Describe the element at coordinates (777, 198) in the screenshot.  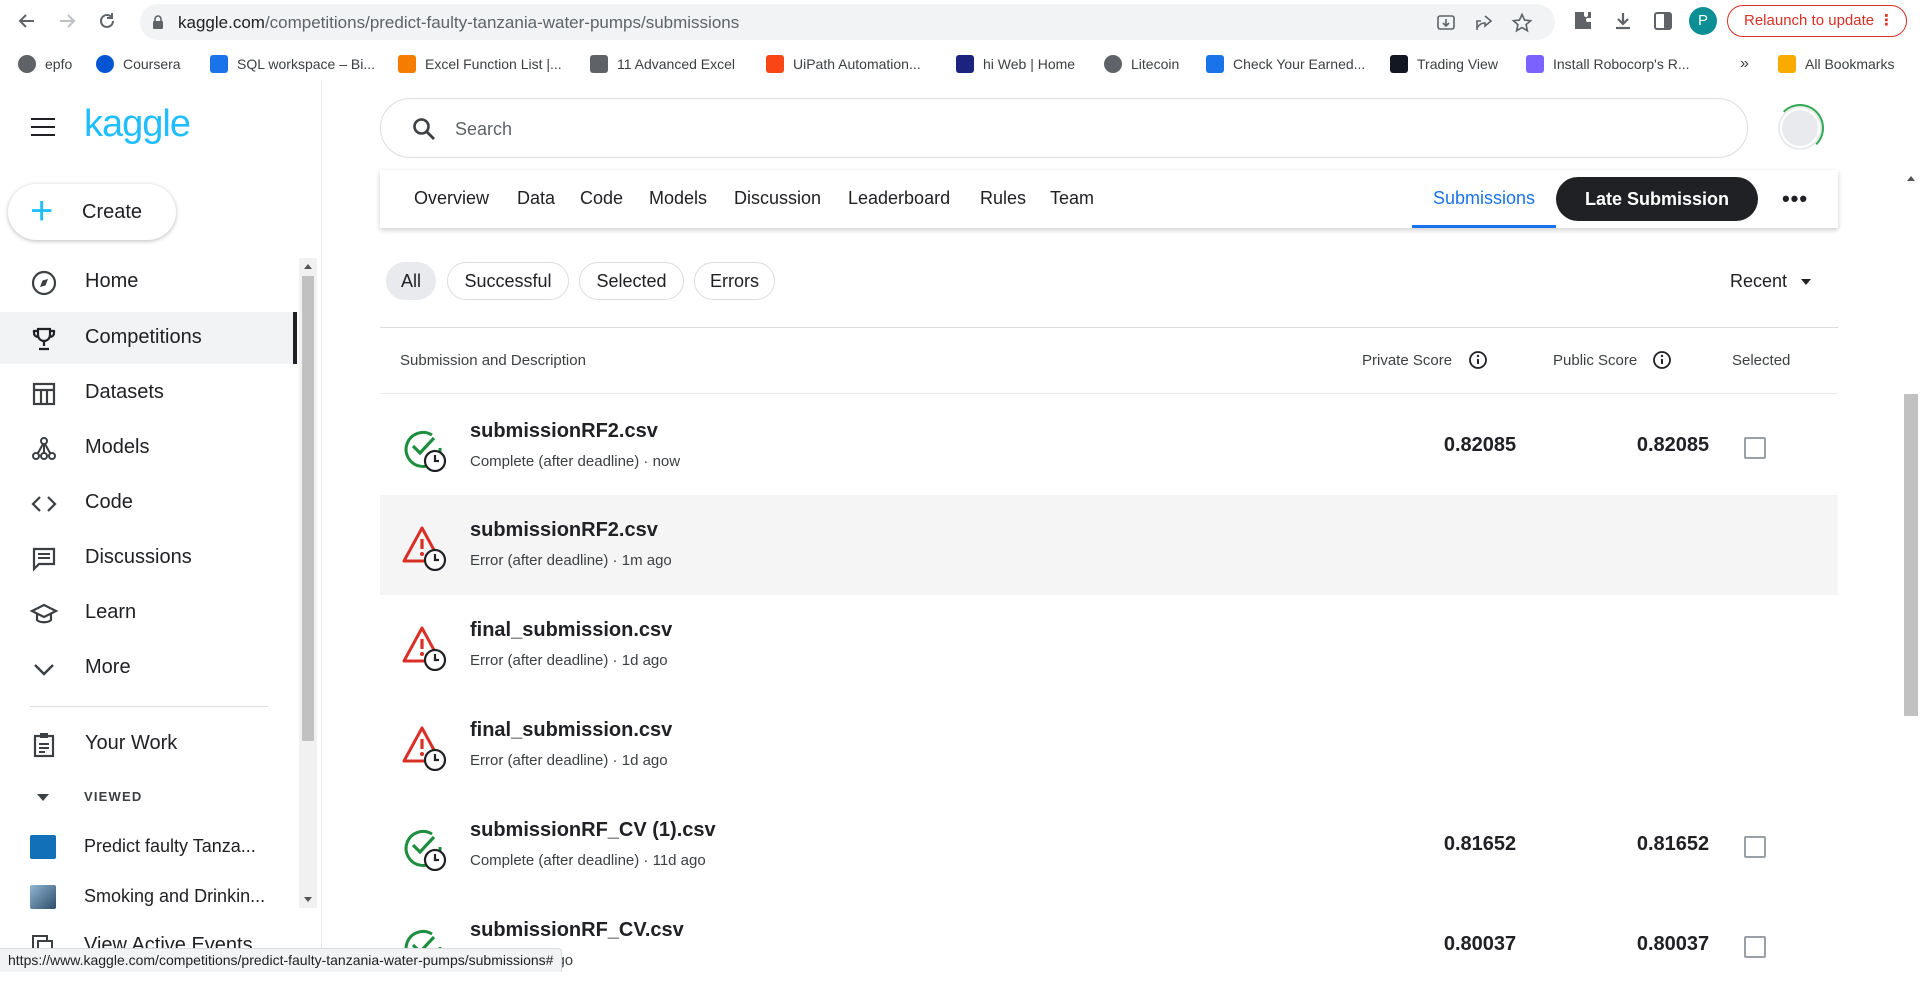
I see `tab-discussion: Discussion` at that location.